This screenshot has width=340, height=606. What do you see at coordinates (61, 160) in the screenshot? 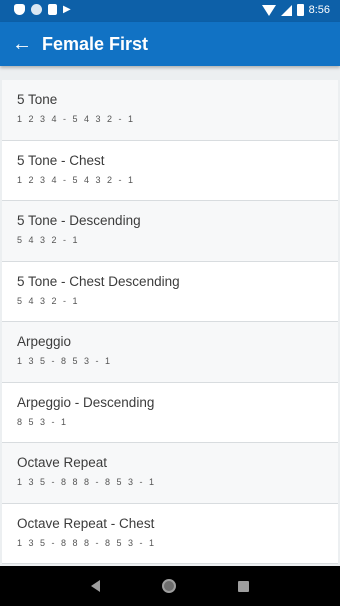
I see `exercise-title: 5 Tone - Chest` at bounding box center [61, 160].